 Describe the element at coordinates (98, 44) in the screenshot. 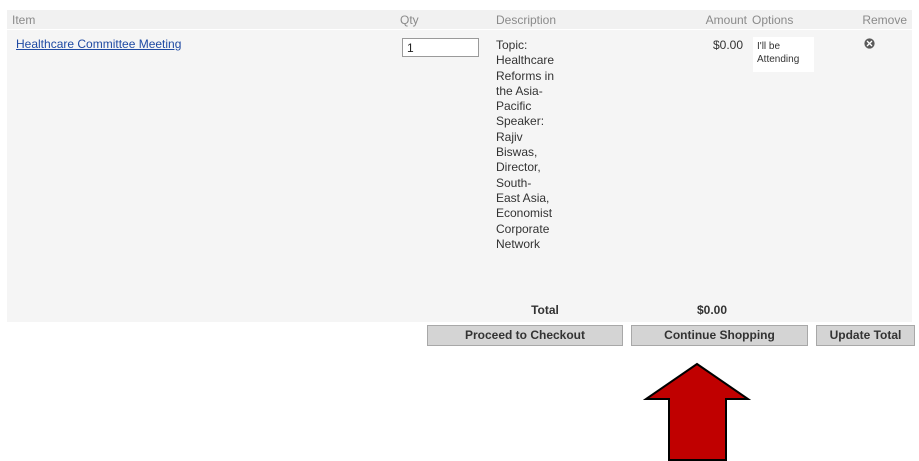

I see `item-name-link: Healthcare Committee Meeting` at that location.